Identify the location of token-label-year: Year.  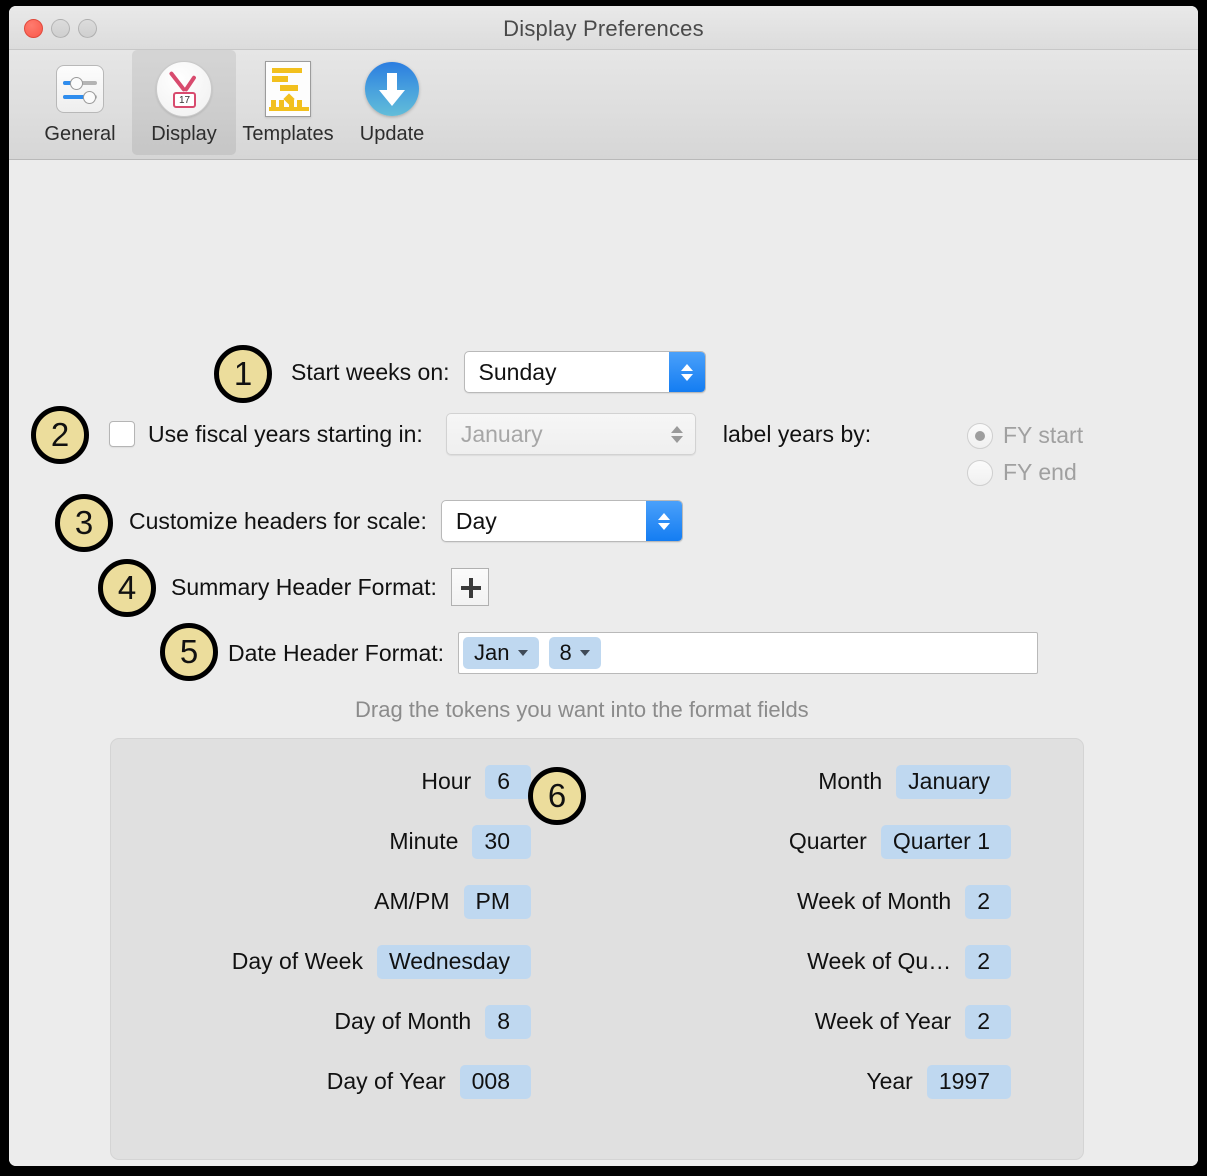
(889, 1081).